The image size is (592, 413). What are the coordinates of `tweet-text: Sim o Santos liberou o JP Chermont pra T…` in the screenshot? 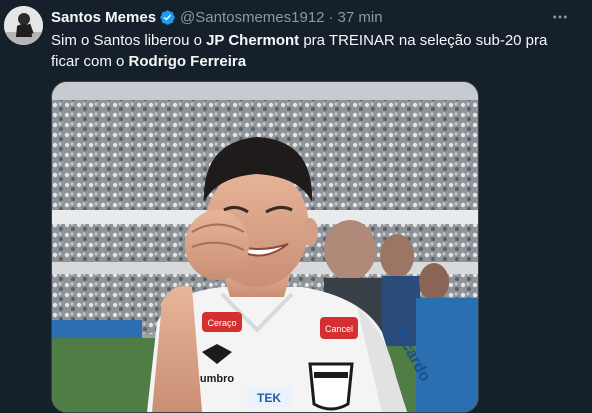 It's located at (311, 51).